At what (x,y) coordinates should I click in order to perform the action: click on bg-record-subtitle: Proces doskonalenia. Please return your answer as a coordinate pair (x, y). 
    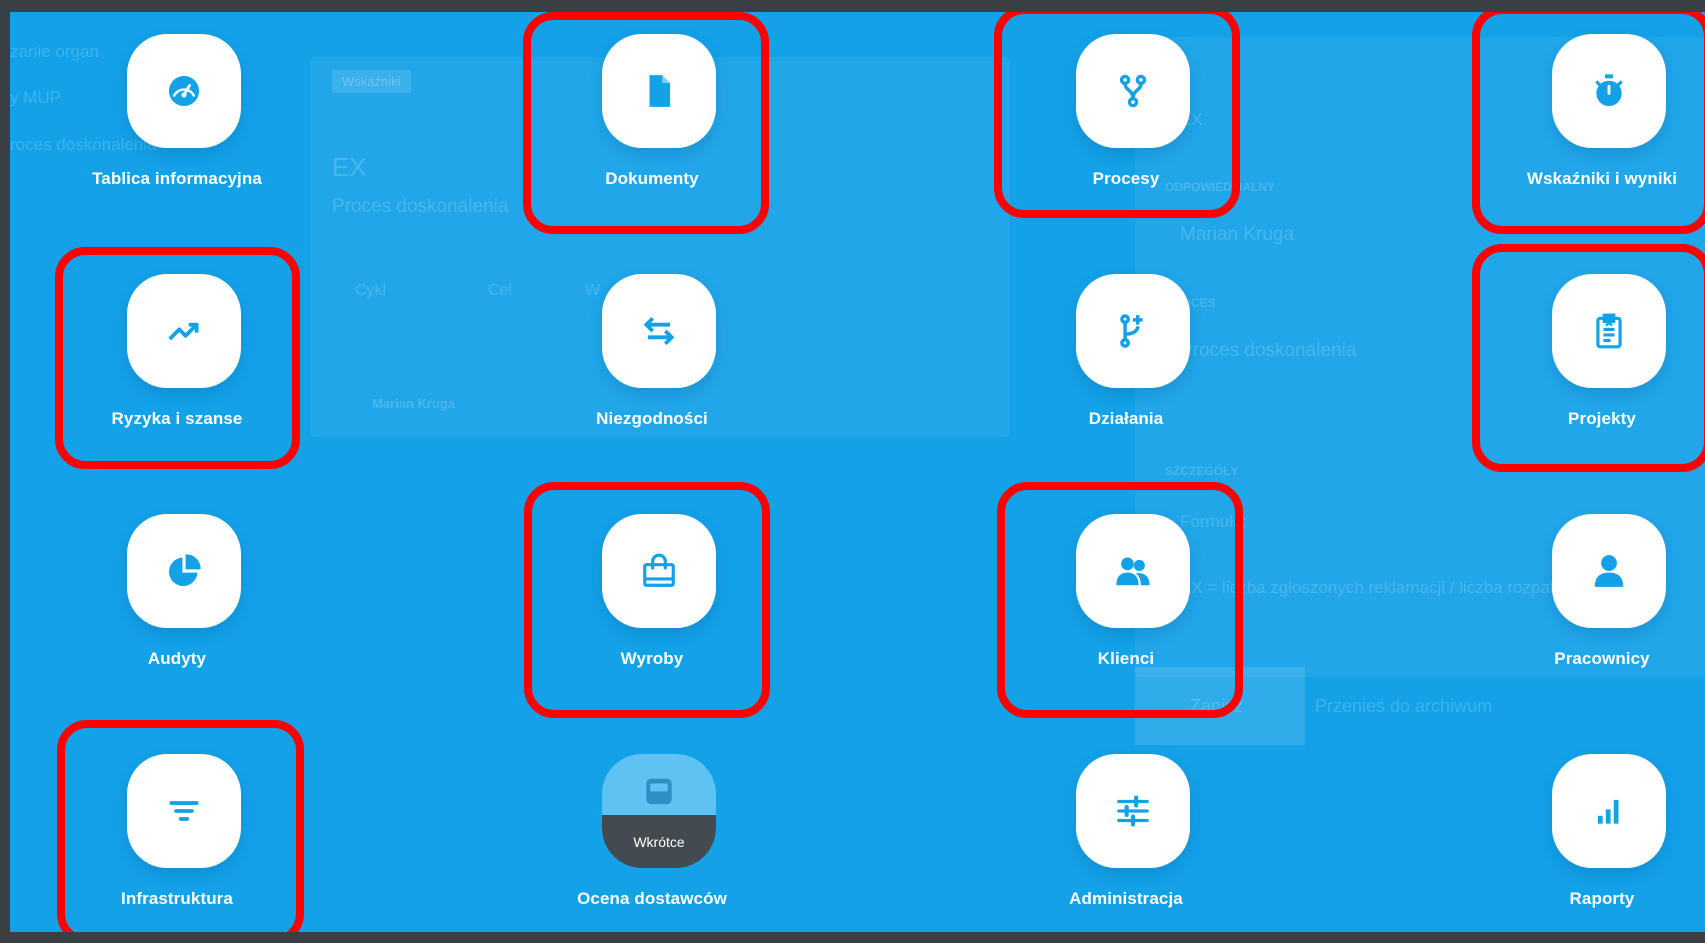
    Looking at the image, I should click on (420, 206).